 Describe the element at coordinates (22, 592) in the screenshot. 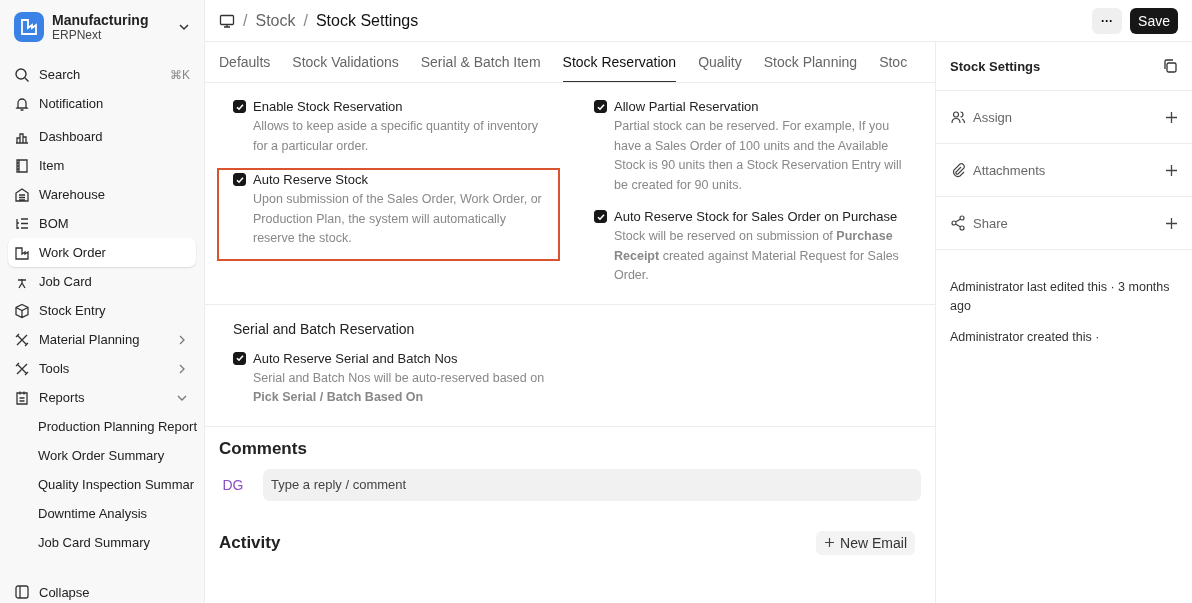

I see `sidebar-panel-icon` at that location.